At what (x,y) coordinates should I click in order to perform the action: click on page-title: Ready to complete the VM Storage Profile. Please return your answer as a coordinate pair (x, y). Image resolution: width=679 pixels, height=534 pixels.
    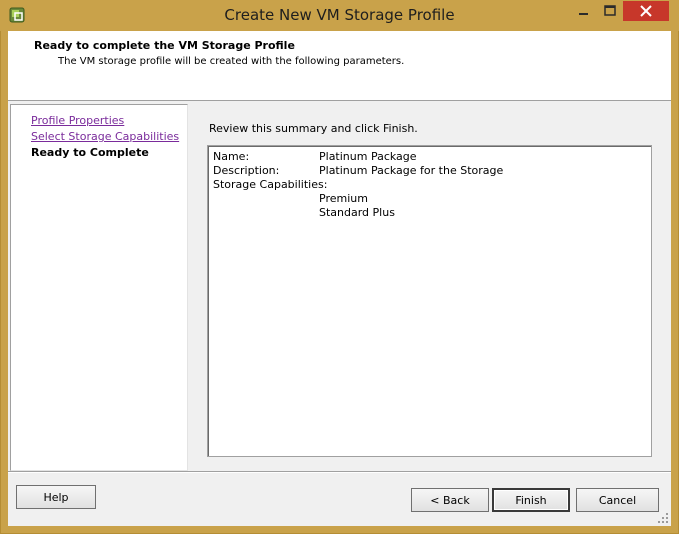
    Looking at the image, I should click on (164, 45).